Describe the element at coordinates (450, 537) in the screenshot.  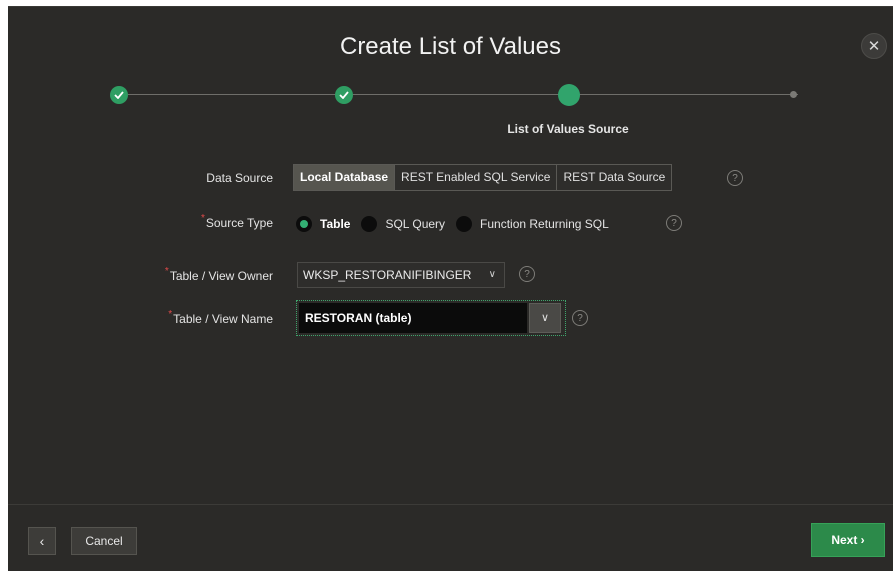
I see `dialog-footer: ‹ Cancel Next ›` at that location.